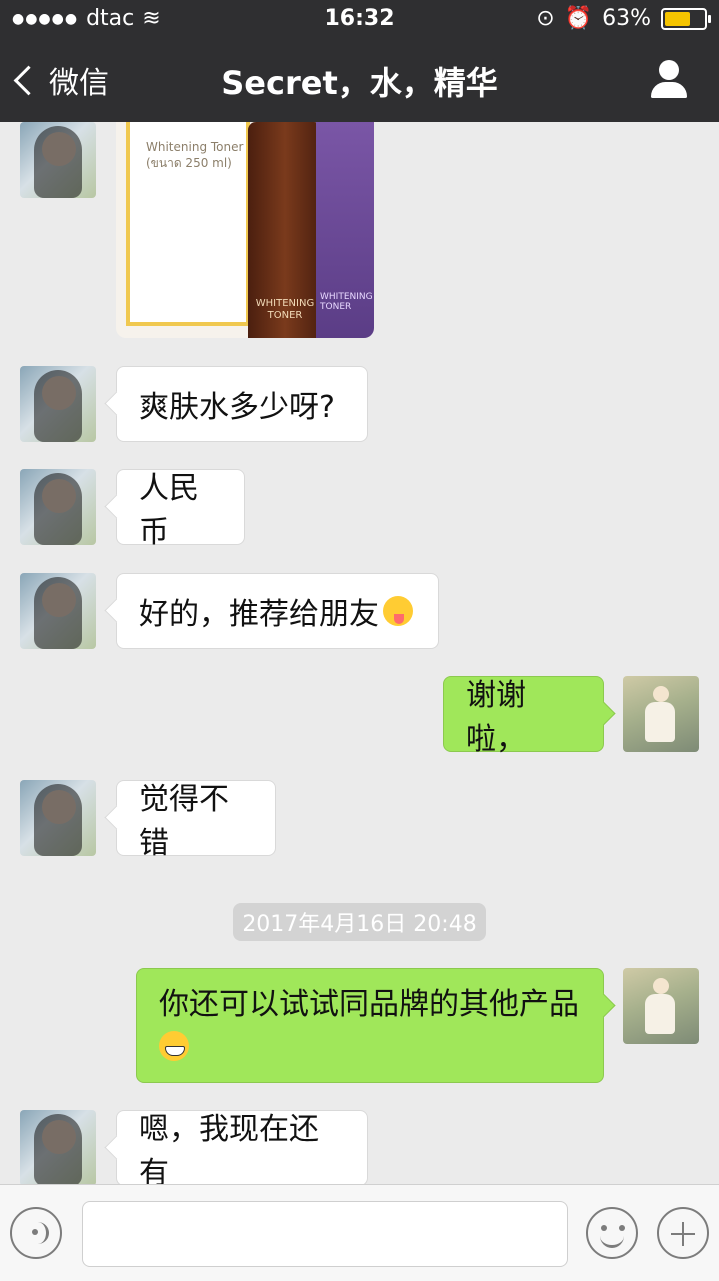 The width and height of the screenshot is (719, 1281). I want to click on message-bubble-right: 你还可以试试同品牌的其他产品, so click(370, 1025).